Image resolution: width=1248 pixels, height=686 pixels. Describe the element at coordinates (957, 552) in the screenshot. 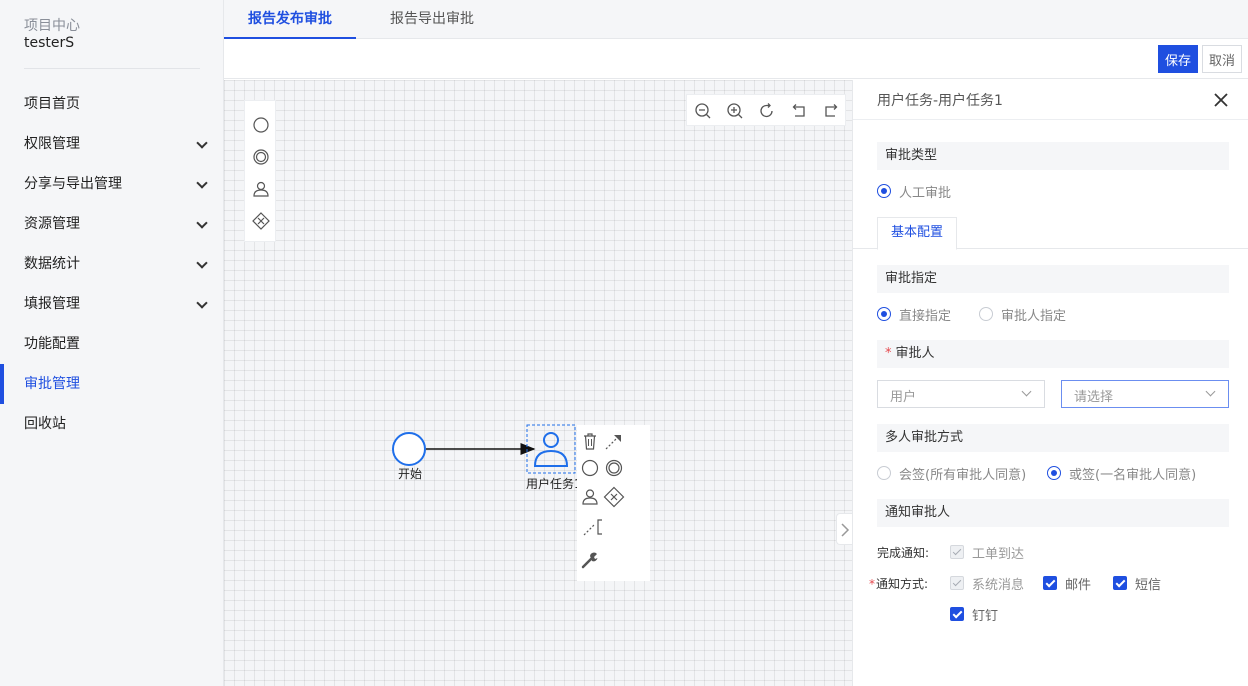

I see `checkbox-ticket-arrival` at that location.